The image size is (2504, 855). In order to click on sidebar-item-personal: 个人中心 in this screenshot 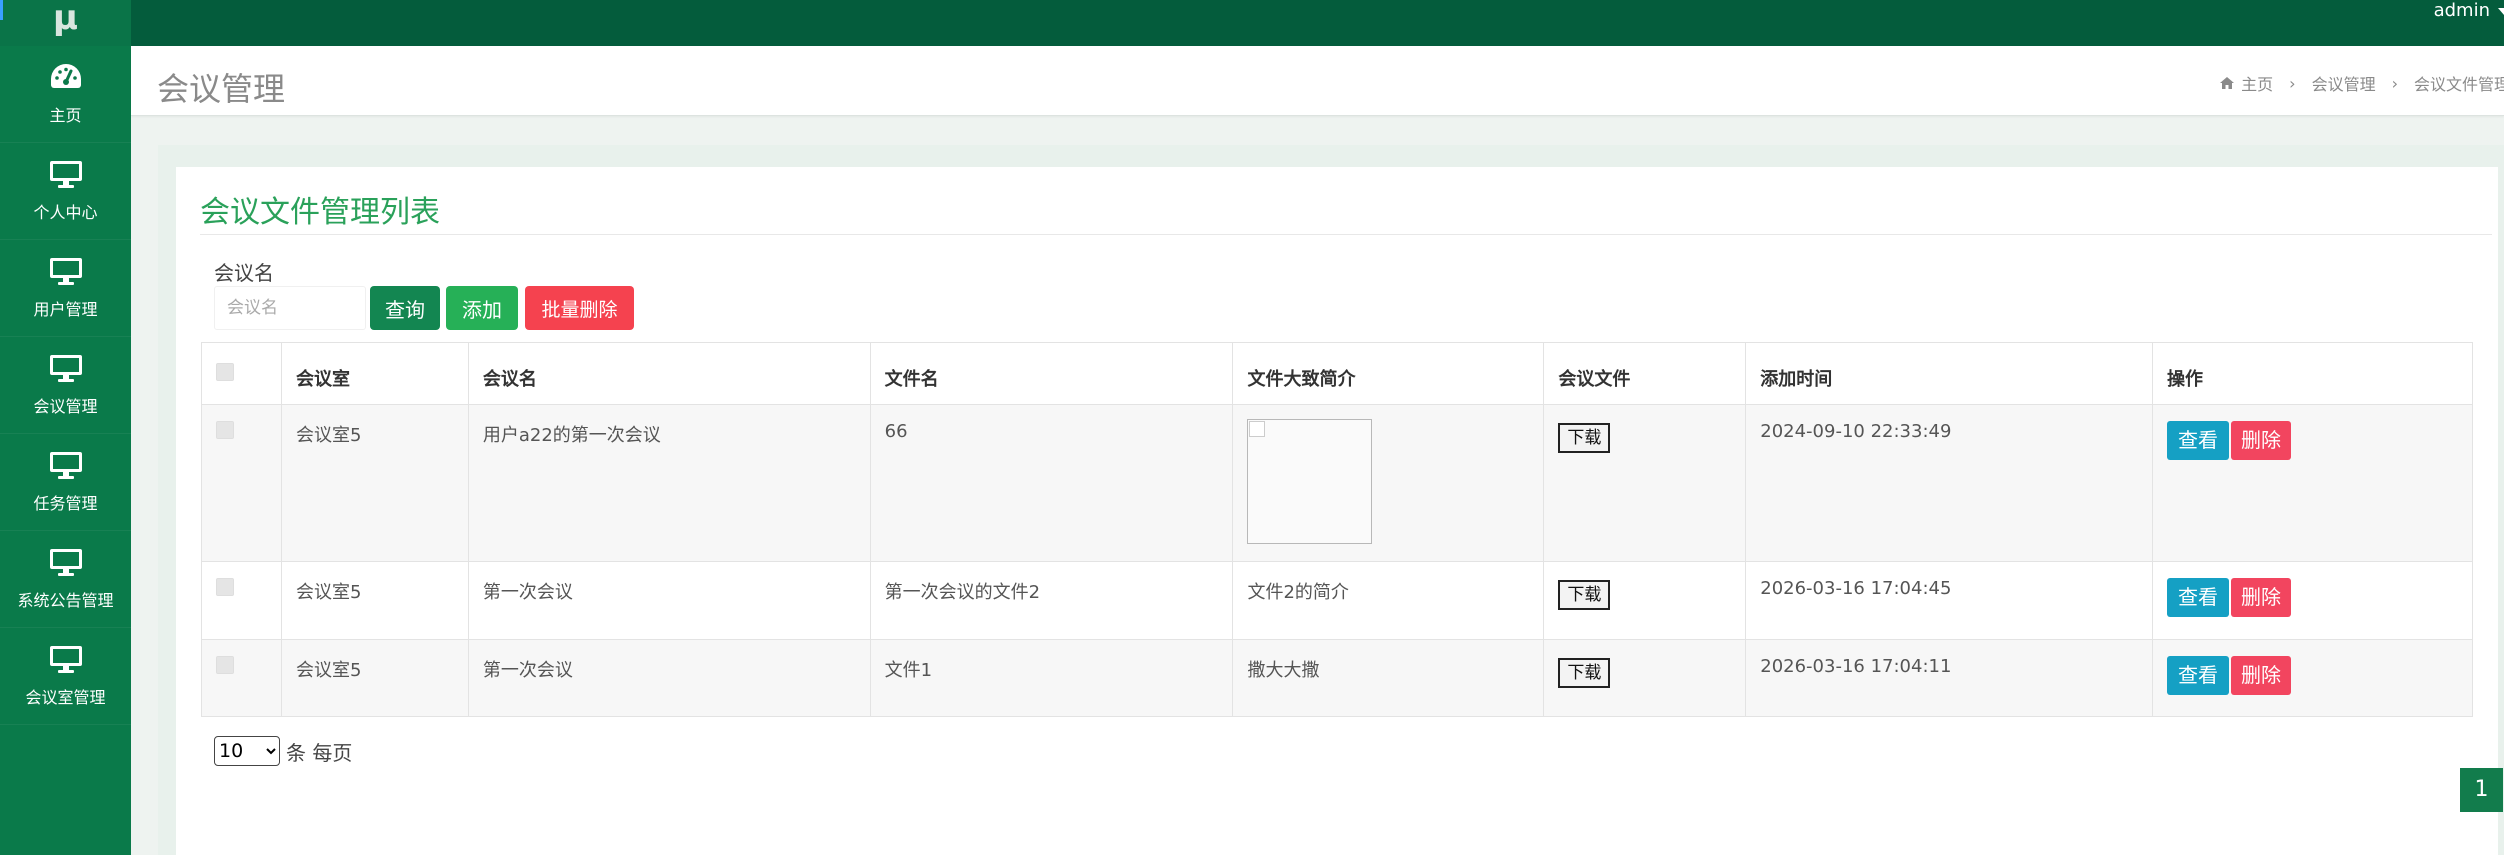, I will do `click(65, 191)`.